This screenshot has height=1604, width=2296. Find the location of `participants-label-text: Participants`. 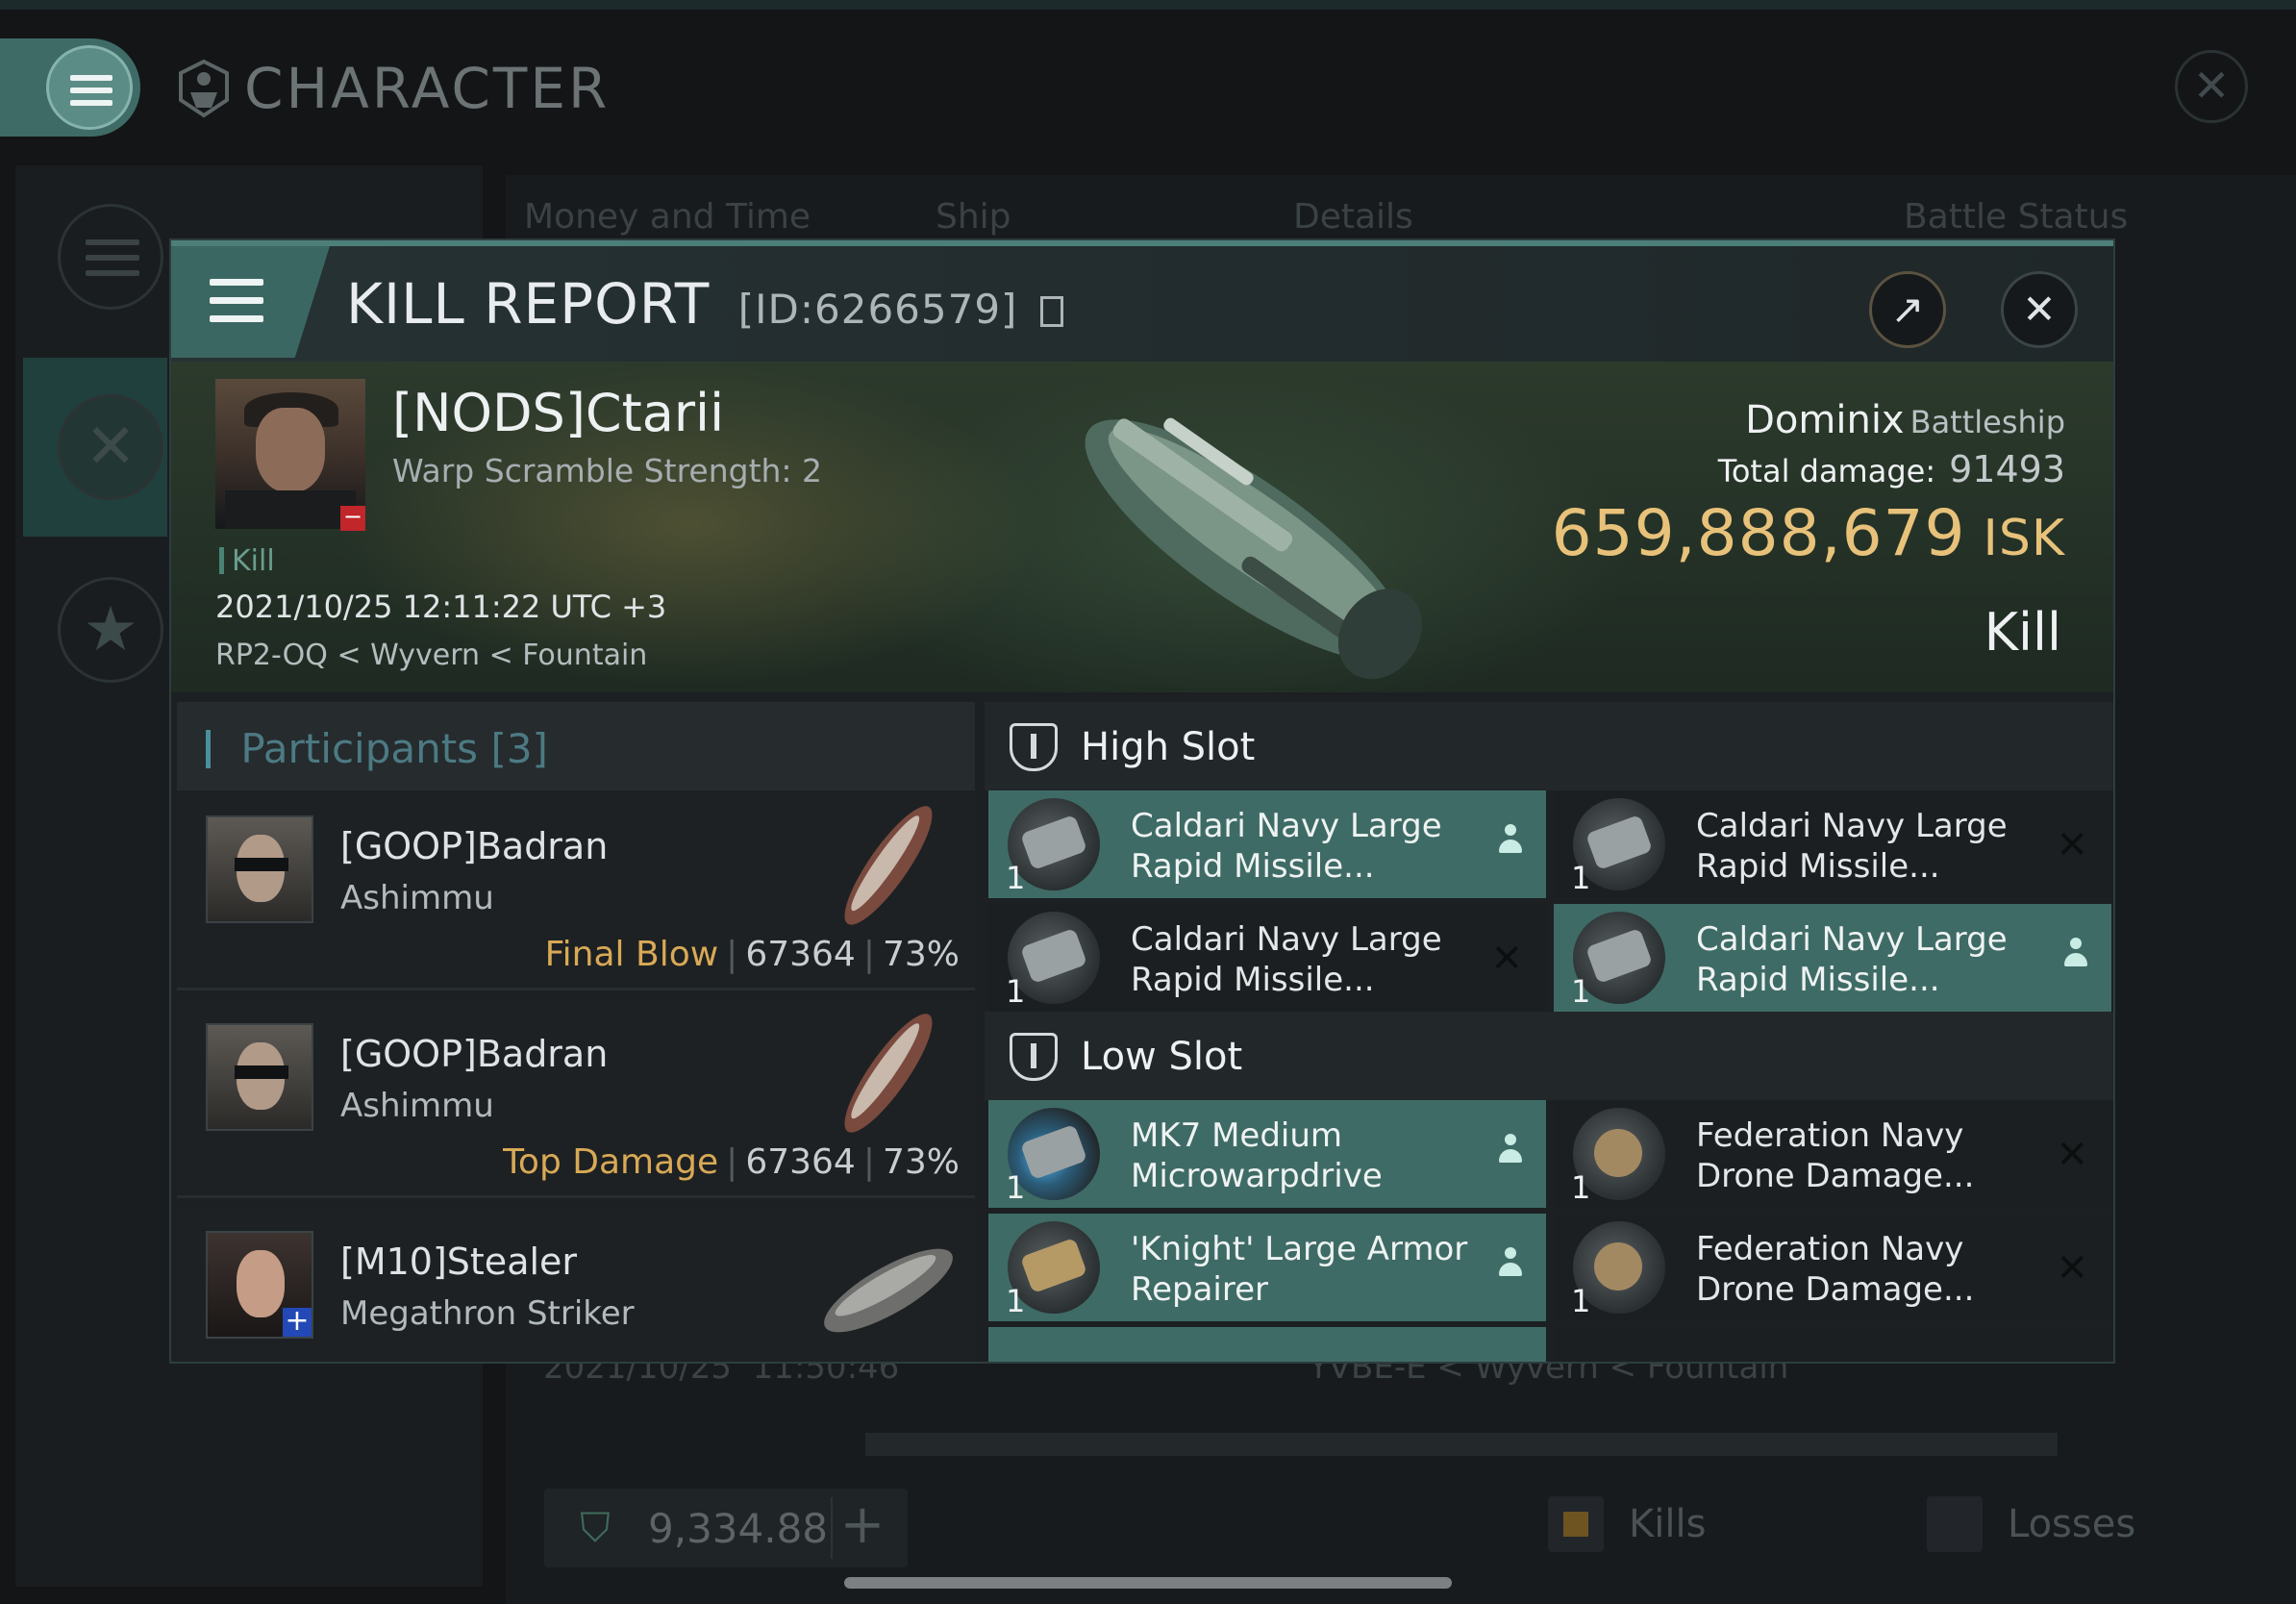

participants-label-text: Participants is located at coordinates (359, 748).